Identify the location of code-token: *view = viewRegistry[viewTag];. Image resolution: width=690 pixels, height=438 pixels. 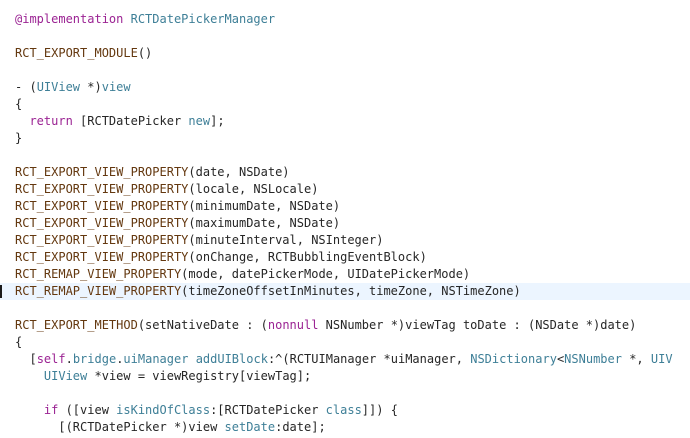
(199, 376).